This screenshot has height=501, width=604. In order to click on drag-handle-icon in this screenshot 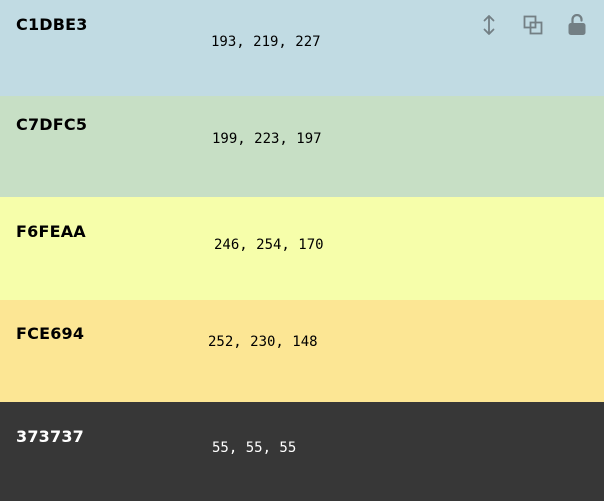, I will do `click(489, 25)`.